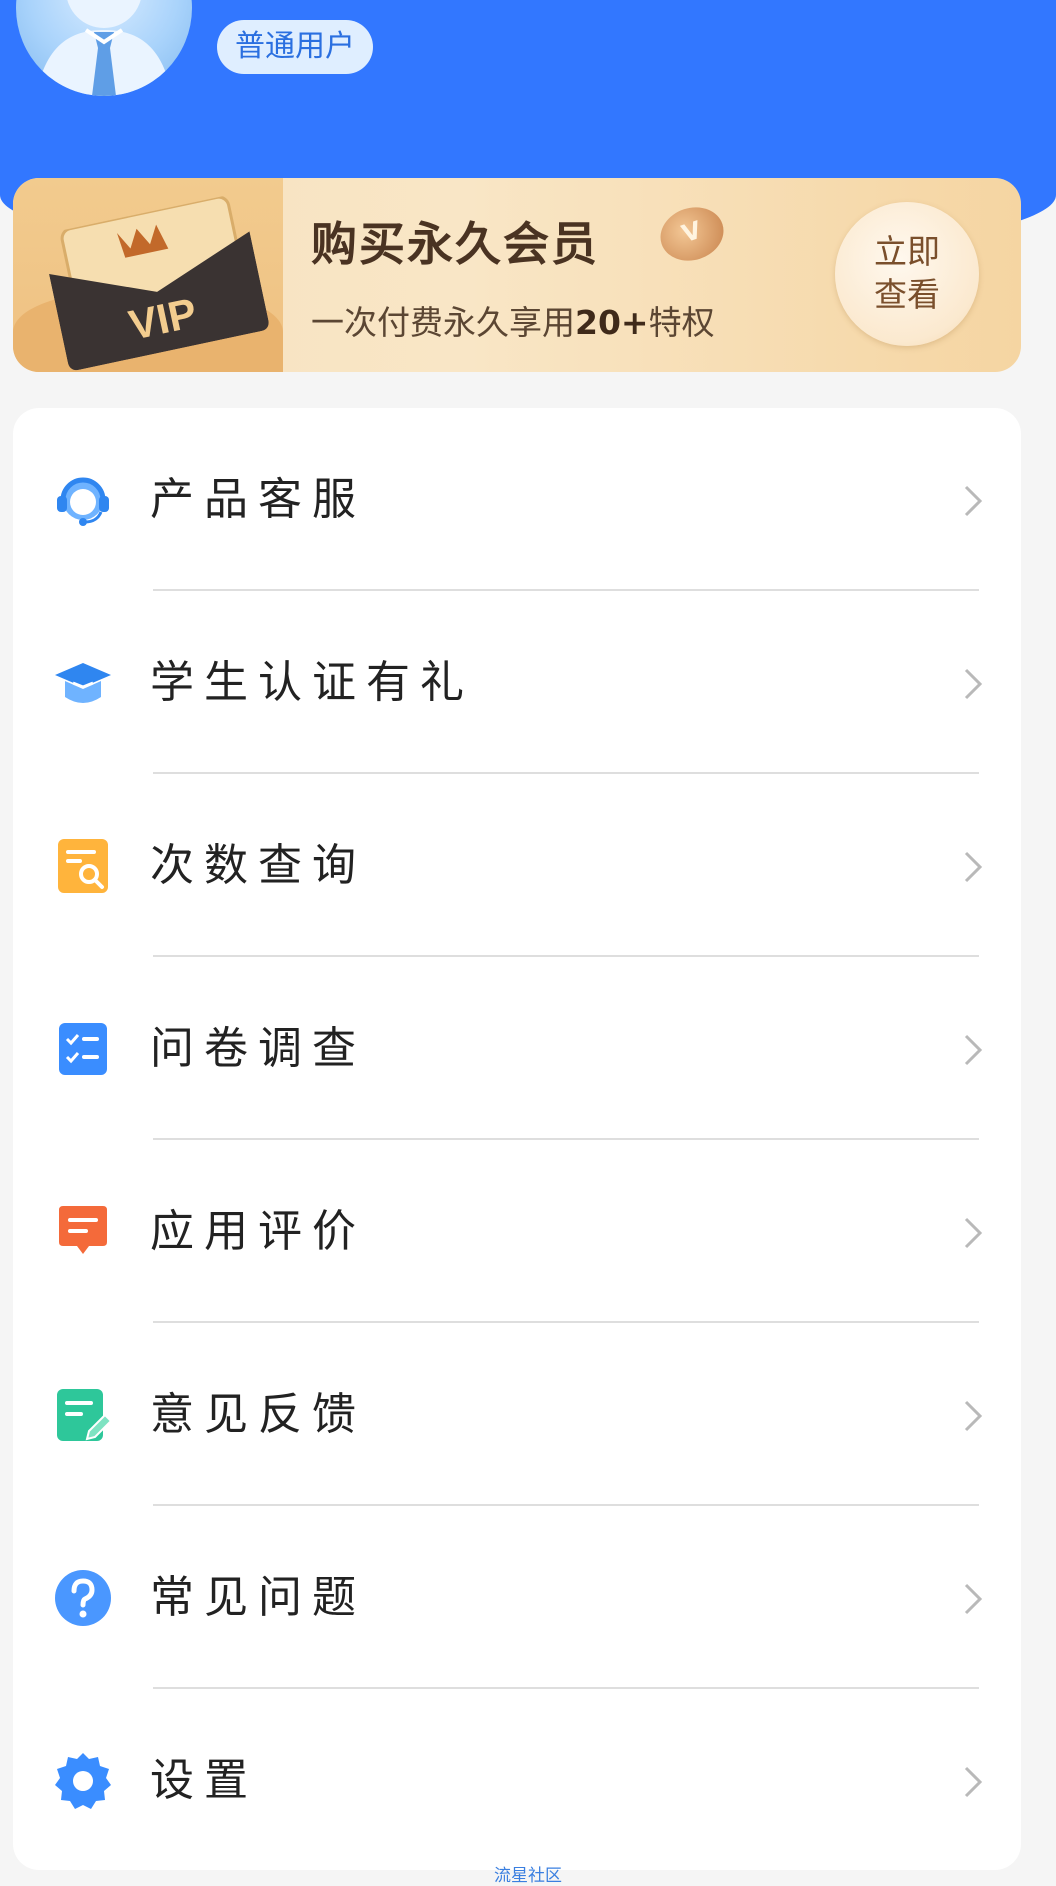 The height and width of the screenshot is (1886, 1056). Describe the element at coordinates (528, 1876) in the screenshot. I see `footer-watermark: 流星社区` at that location.